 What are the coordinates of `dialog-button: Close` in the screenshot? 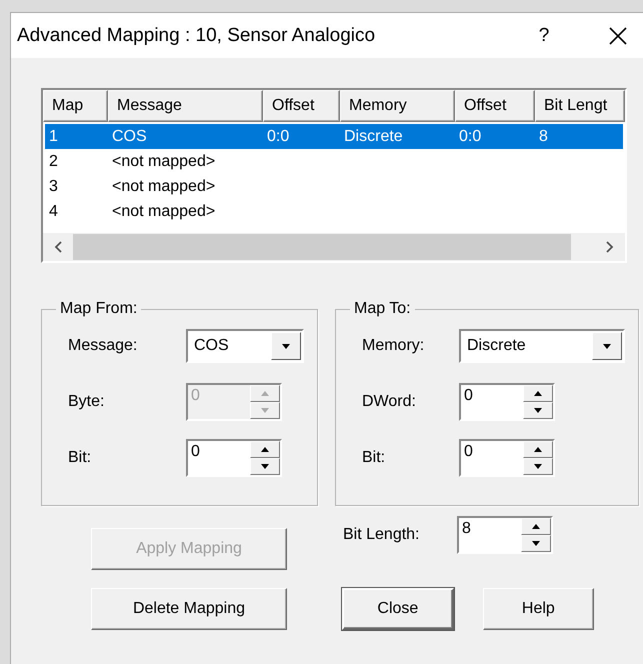 It's located at (398, 609).